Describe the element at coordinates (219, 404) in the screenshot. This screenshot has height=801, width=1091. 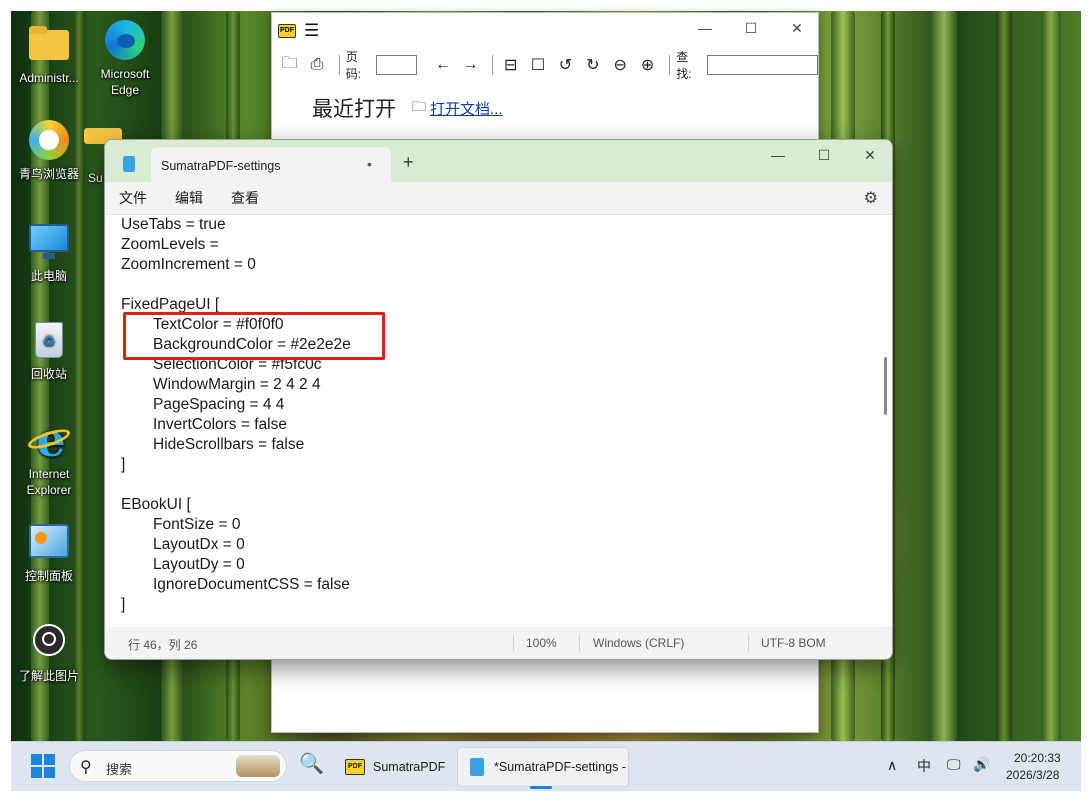
I see `editor-line: PageSpacing = 4 4` at that location.